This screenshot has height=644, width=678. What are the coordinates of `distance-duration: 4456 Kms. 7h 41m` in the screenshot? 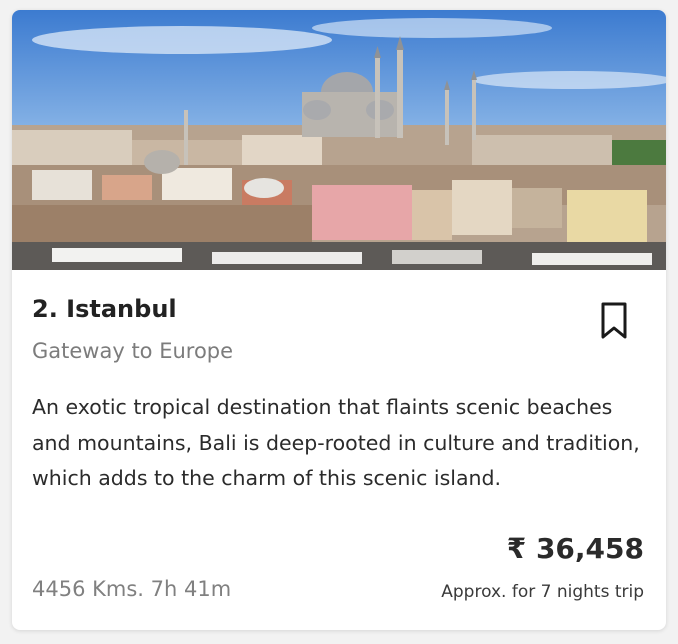 It's located at (132, 589).